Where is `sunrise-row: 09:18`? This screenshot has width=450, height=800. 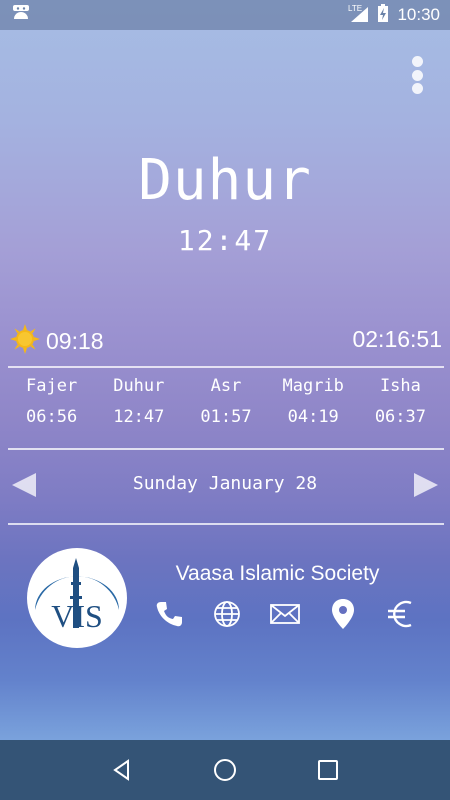 sunrise-row: 09:18 is located at coordinates (57, 341).